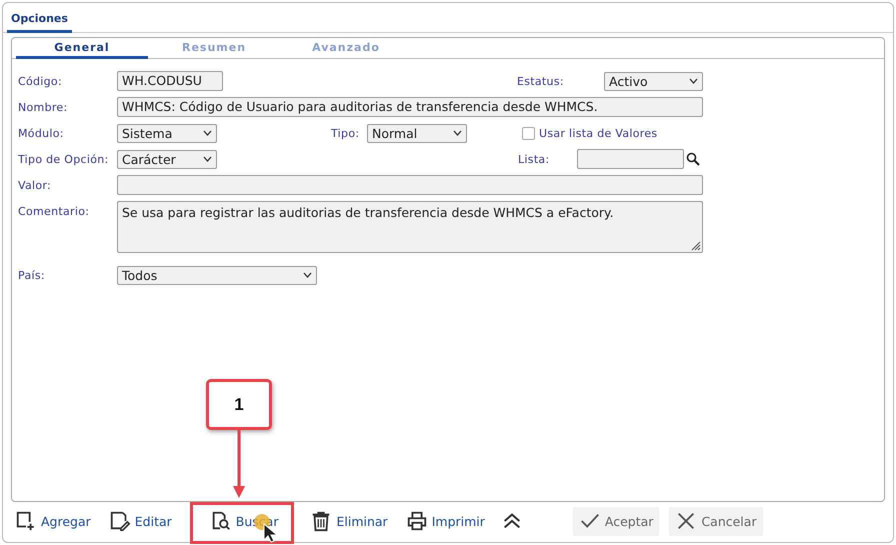  What do you see at coordinates (598, 133) in the screenshot?
I see `checkbox-label: Usar lista de Valores` at bounding box center [598, 133].